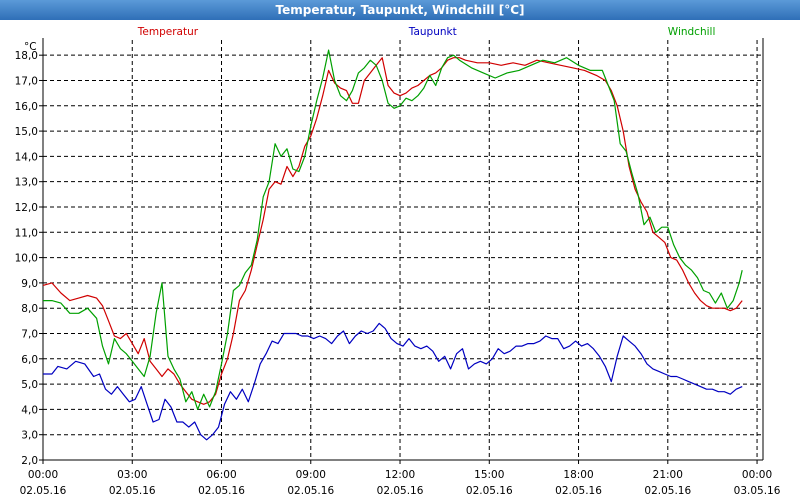  Describe the element at coordinates (489, 475) in the screenshot. I see `x-tick-label-time: 15:00` at that location.